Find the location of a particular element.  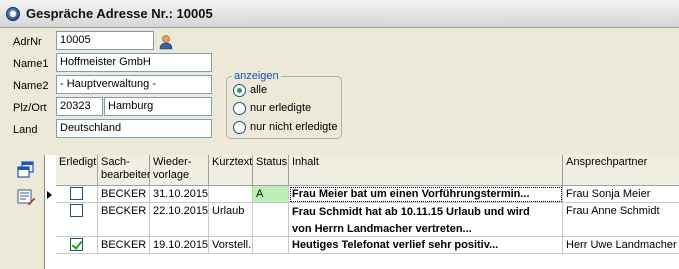

filter-title: anzeigen is located at coordinates (256, 76).